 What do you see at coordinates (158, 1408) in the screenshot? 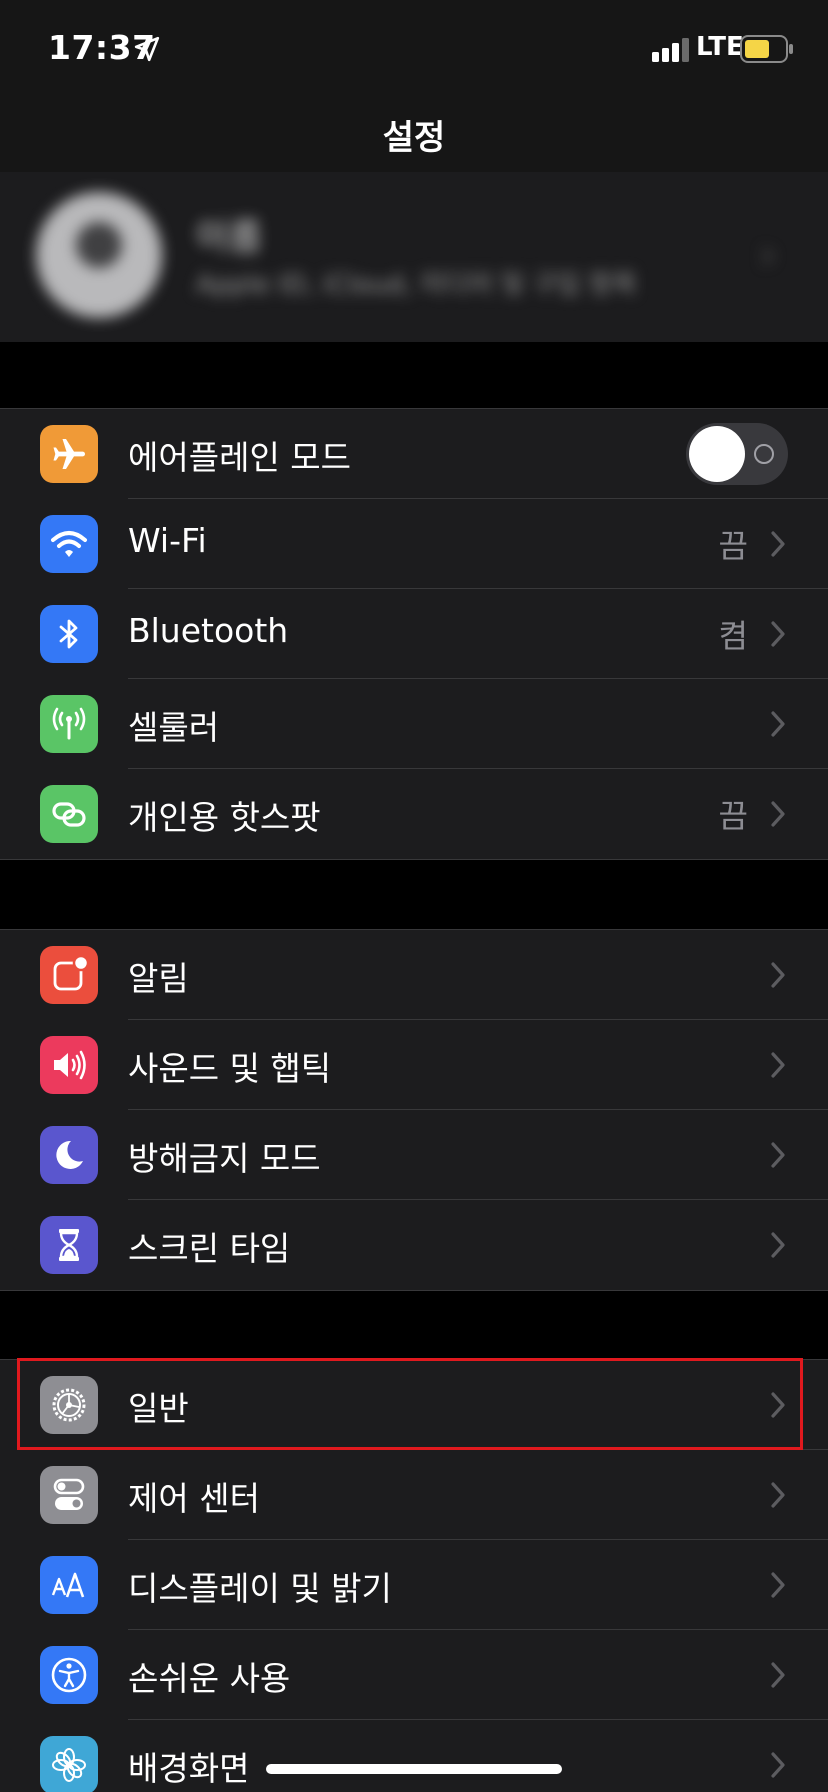
I see `row-label: 일반` at bounding box center [158, 1408].